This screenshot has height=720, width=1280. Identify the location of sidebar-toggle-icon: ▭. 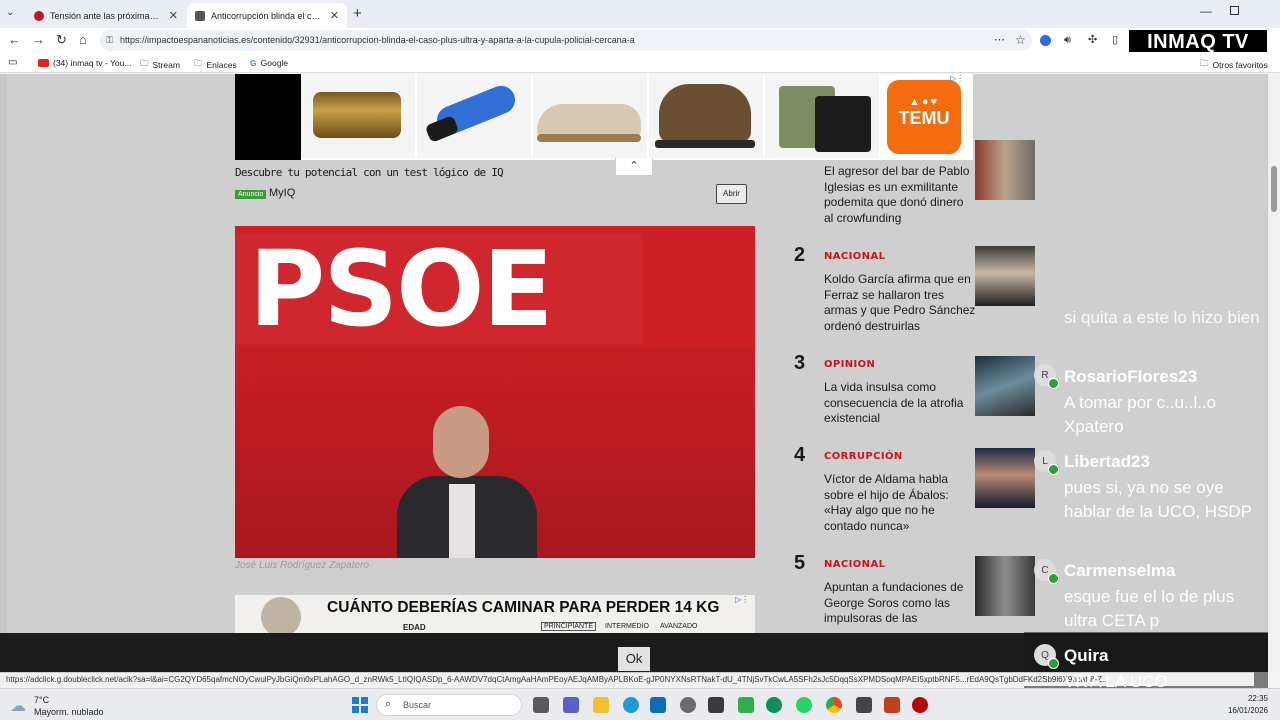
(12, 62).